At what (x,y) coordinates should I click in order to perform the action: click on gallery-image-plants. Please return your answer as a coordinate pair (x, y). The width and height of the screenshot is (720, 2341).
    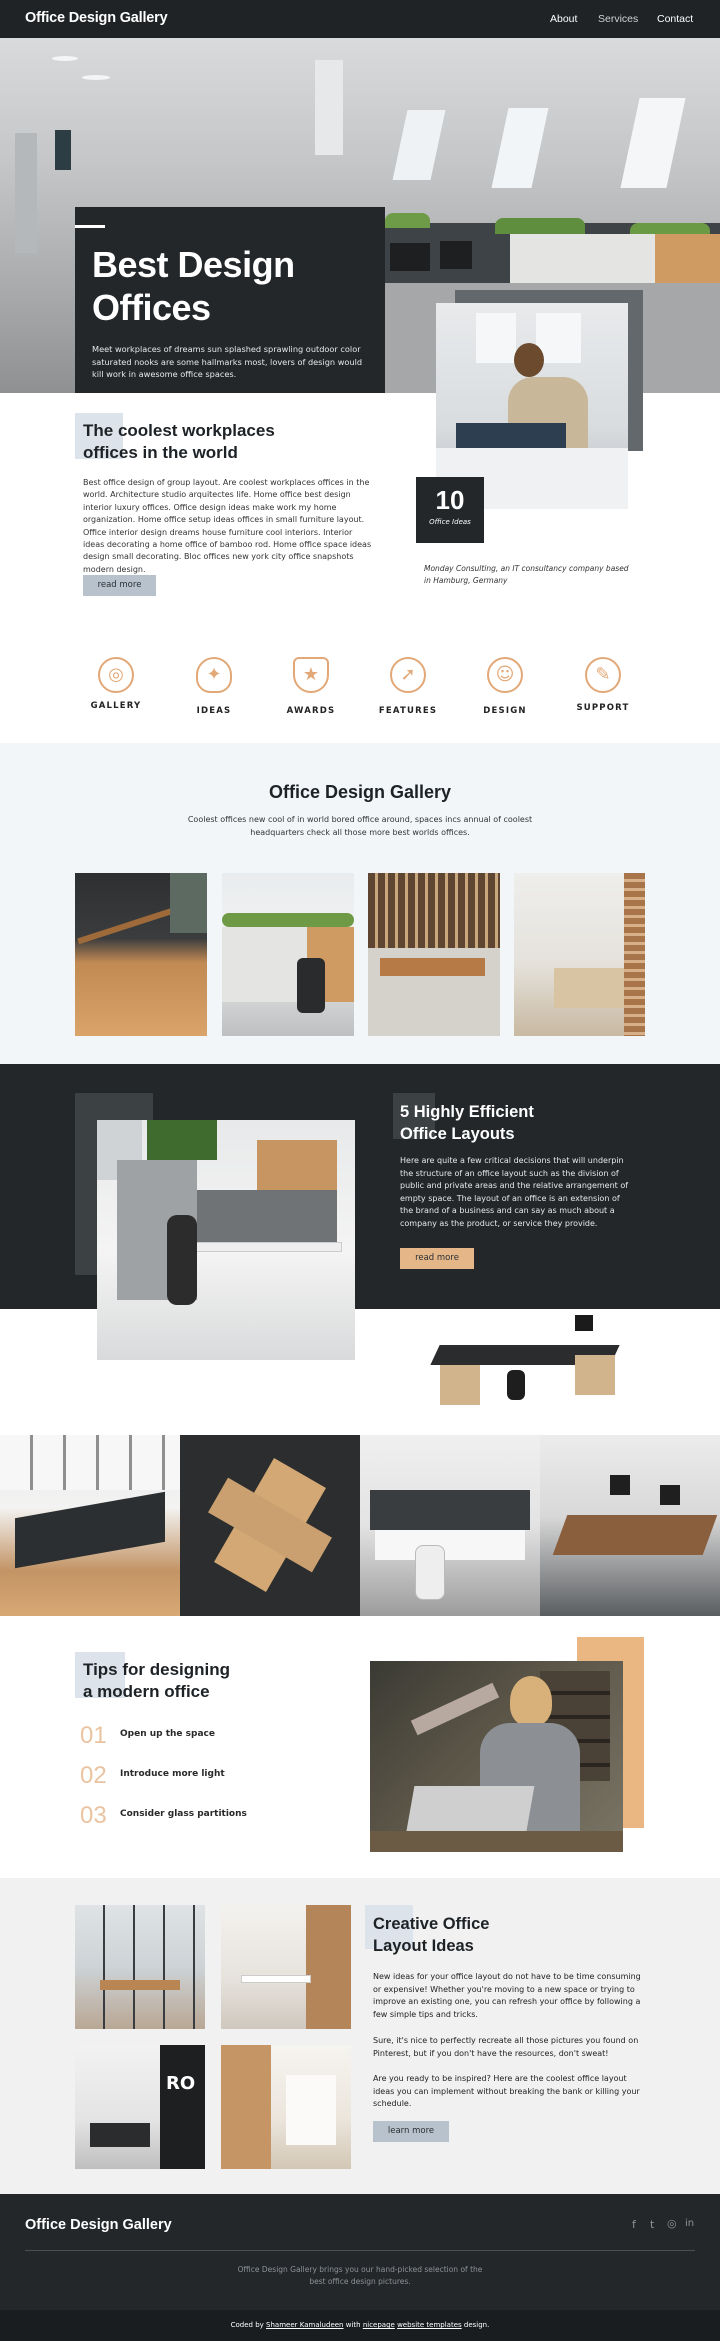
    Looking at the image, I should click on (288, 954).